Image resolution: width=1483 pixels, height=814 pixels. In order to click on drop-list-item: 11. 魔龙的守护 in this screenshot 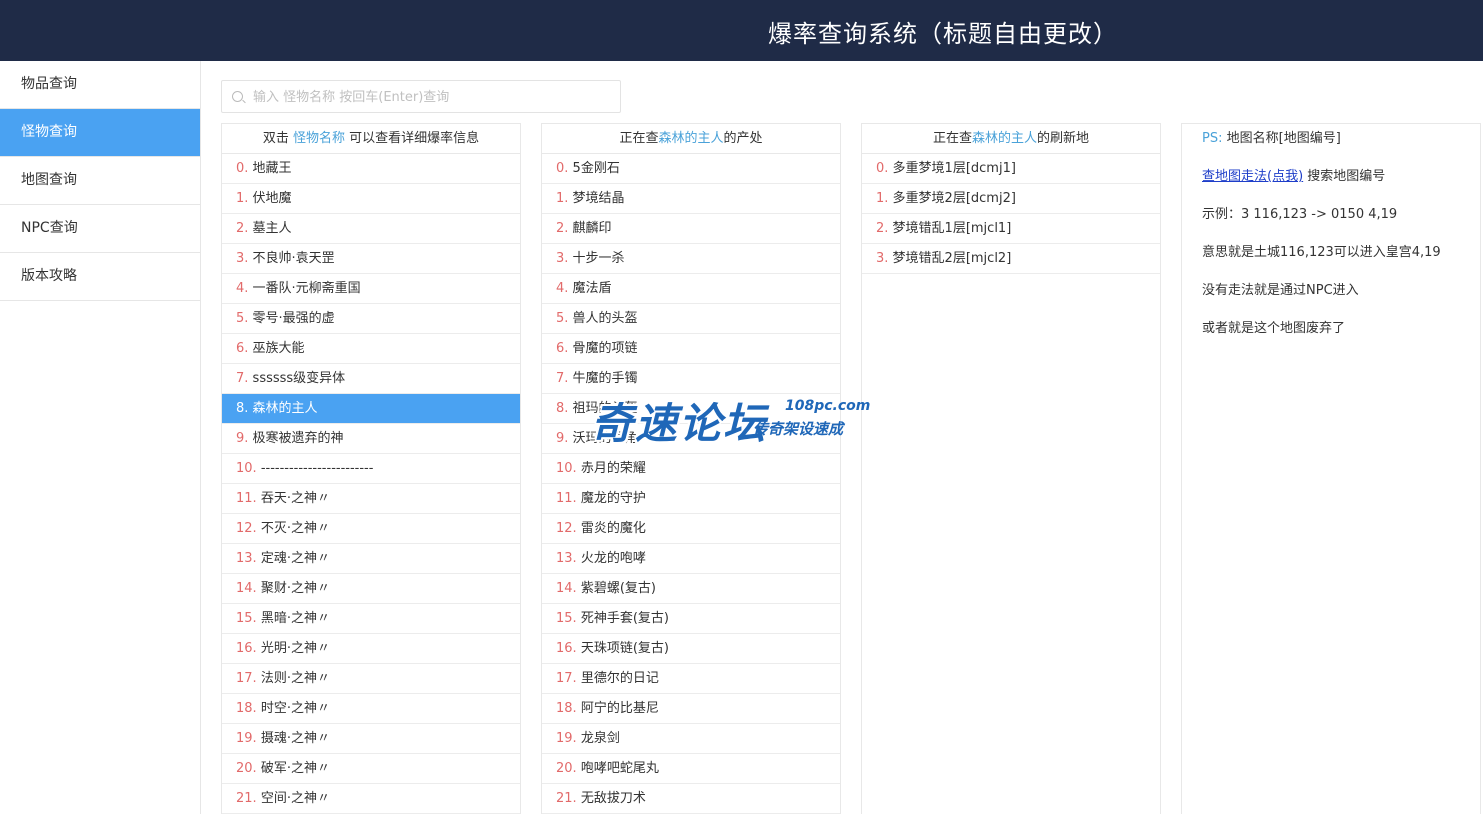, I will do `click(691, 499)`.